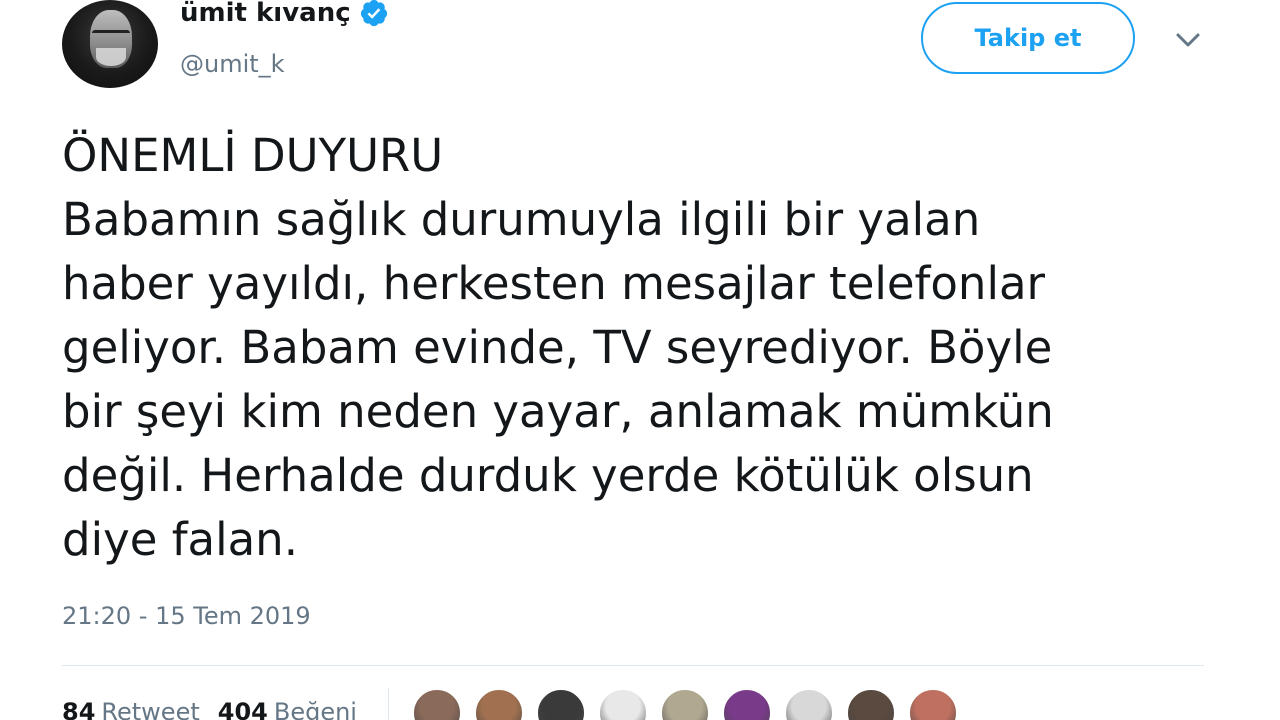  I want to click on retweet-stat: 84 Retweet, so click(131, 709).